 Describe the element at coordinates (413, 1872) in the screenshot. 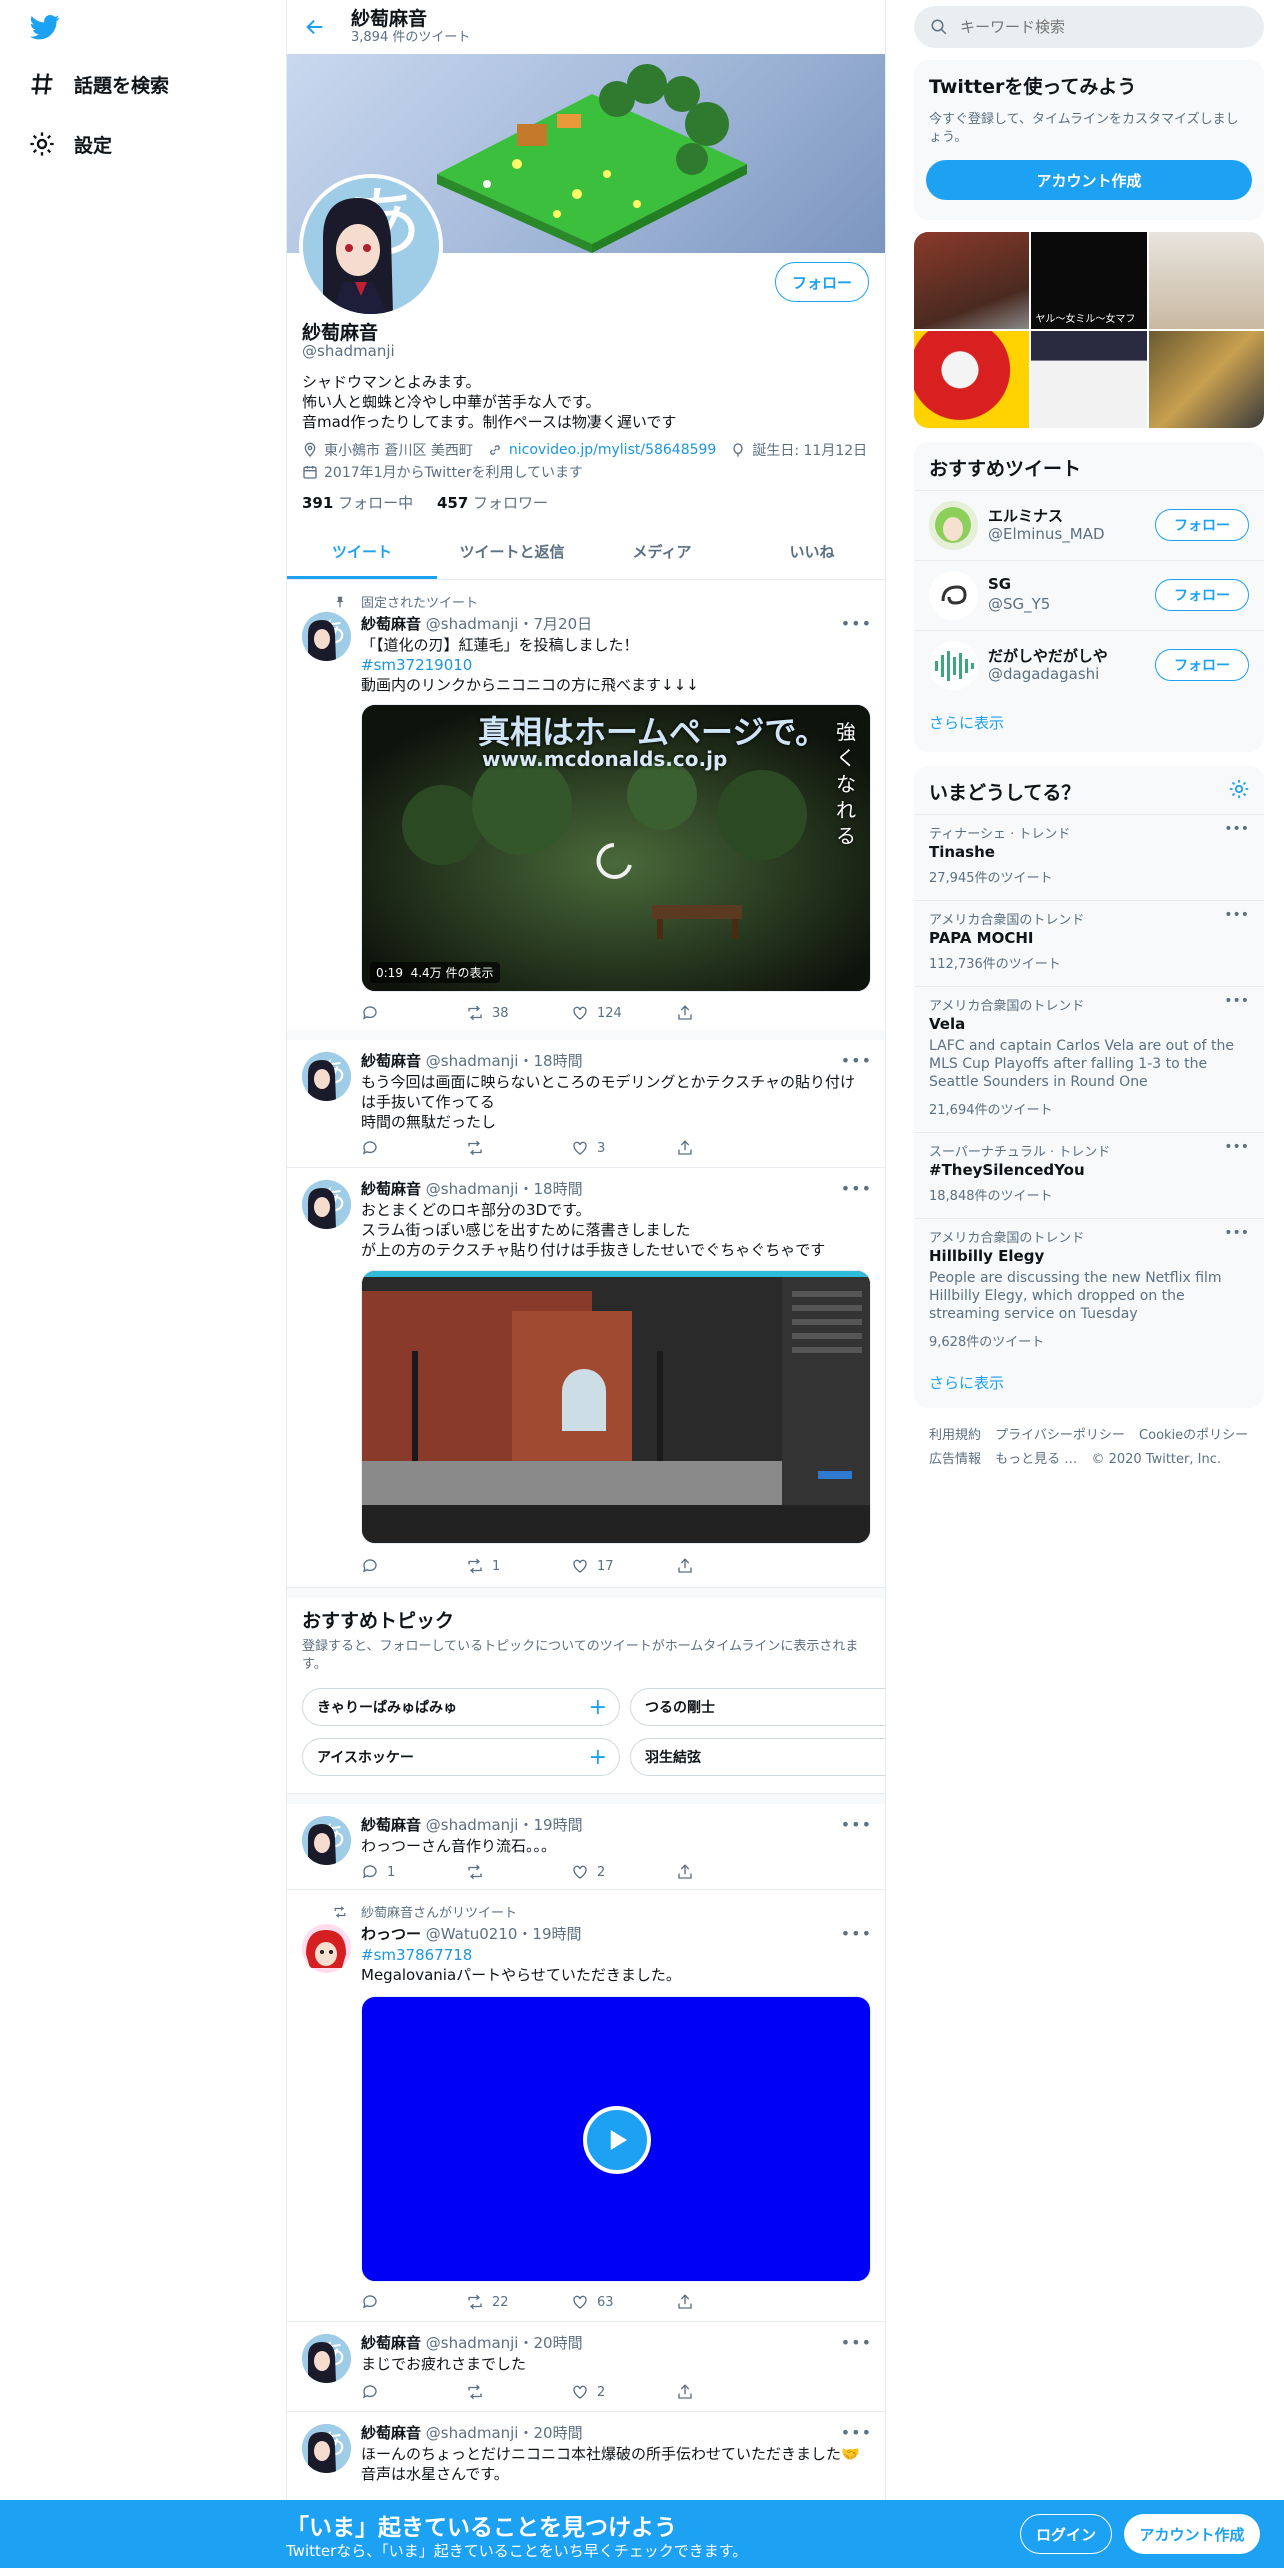

I see `reply-button: 1` at that location.